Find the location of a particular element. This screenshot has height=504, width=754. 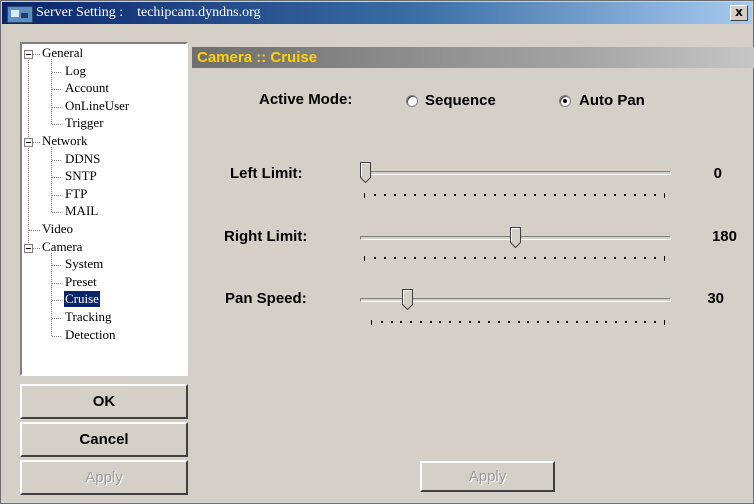

tree-item-preset: Preset is located at coordinates (81, 283).